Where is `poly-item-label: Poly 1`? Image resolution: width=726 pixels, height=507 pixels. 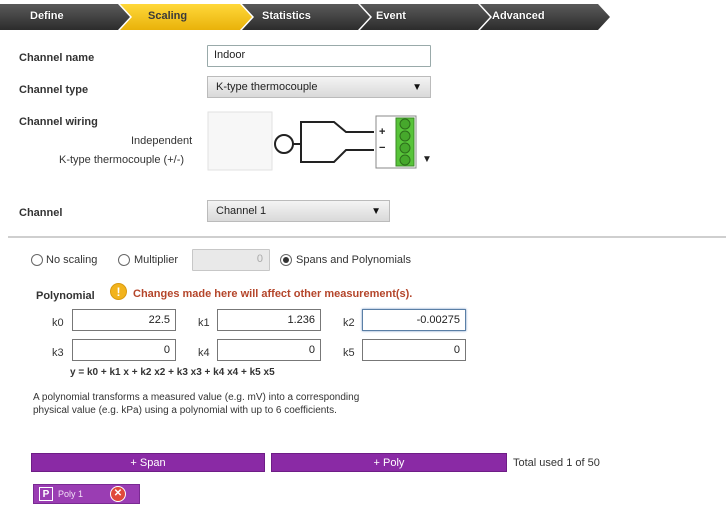
poly-item-label: Poly 1 is located at coordinates (71, 494).